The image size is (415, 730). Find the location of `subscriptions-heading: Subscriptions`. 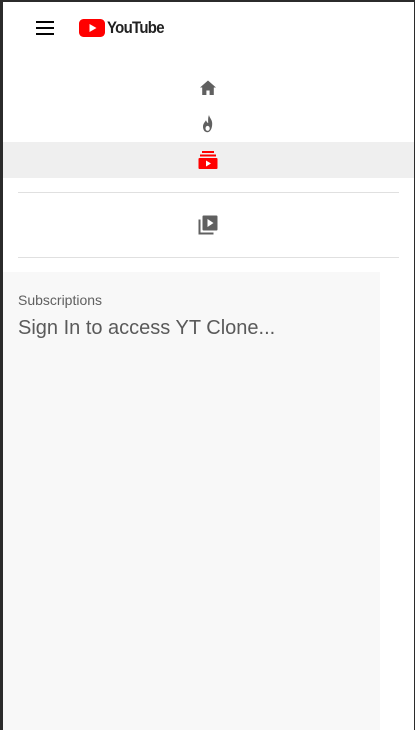

subscriptions-heading: Subscriptions is located at coordinates (60, 300).